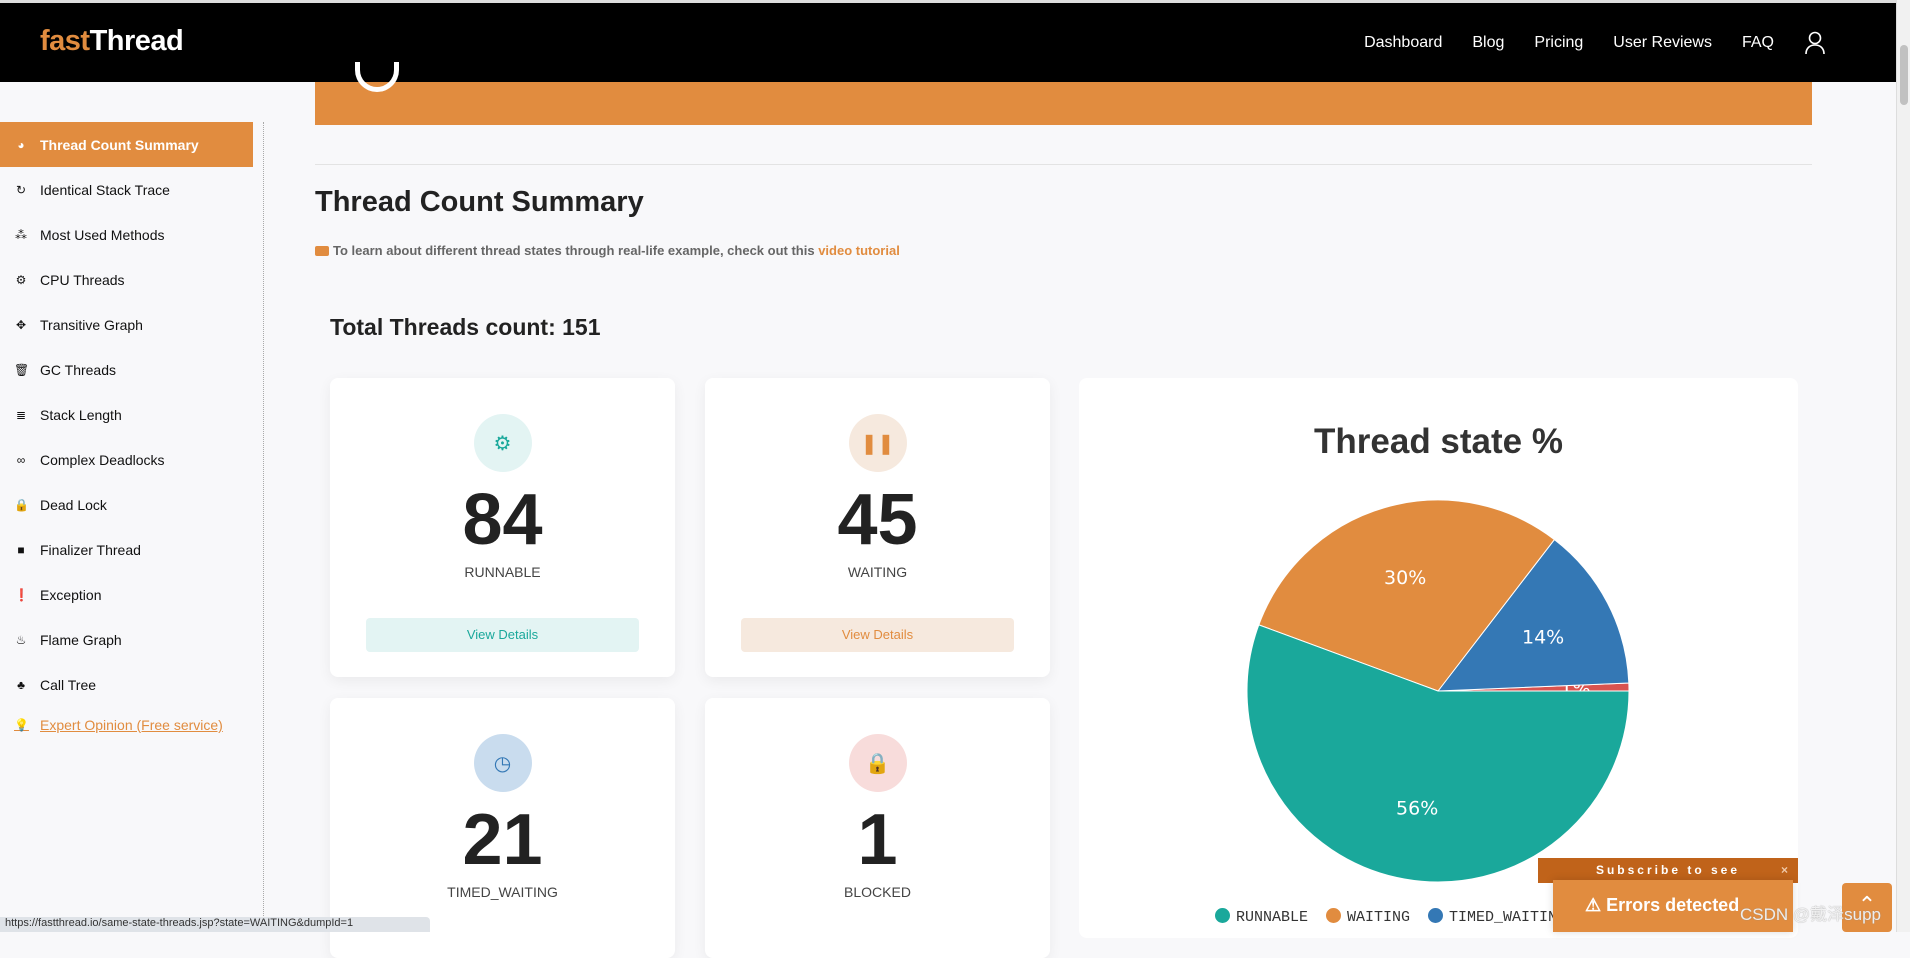 The image size is (1910, 958). What do you see at coordinates (1405, 578) in the screenshot?
I see `slice-label-waiting: 30%` at bounding box center [1405, 578].